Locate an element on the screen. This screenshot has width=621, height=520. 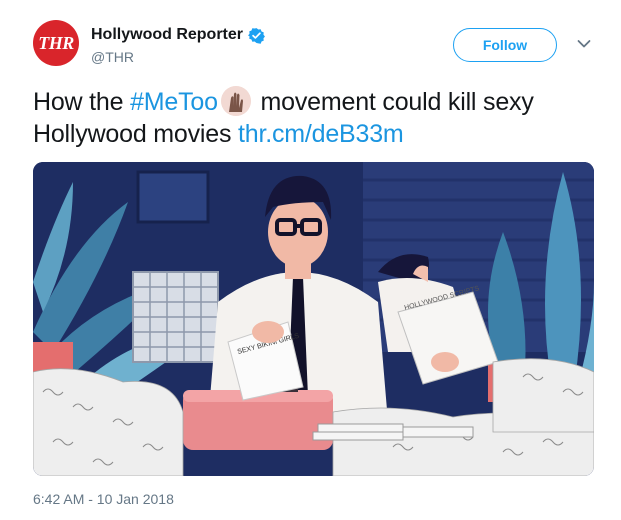
chevron-down-icon is located at coordinates (584, 44).